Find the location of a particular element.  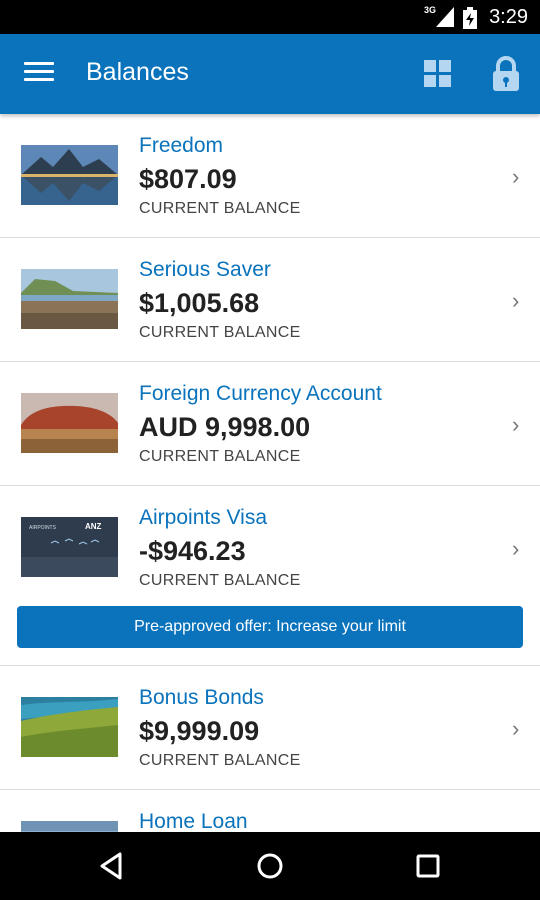

anz-logo-text: ANZ is located at coordinates (93, 526).